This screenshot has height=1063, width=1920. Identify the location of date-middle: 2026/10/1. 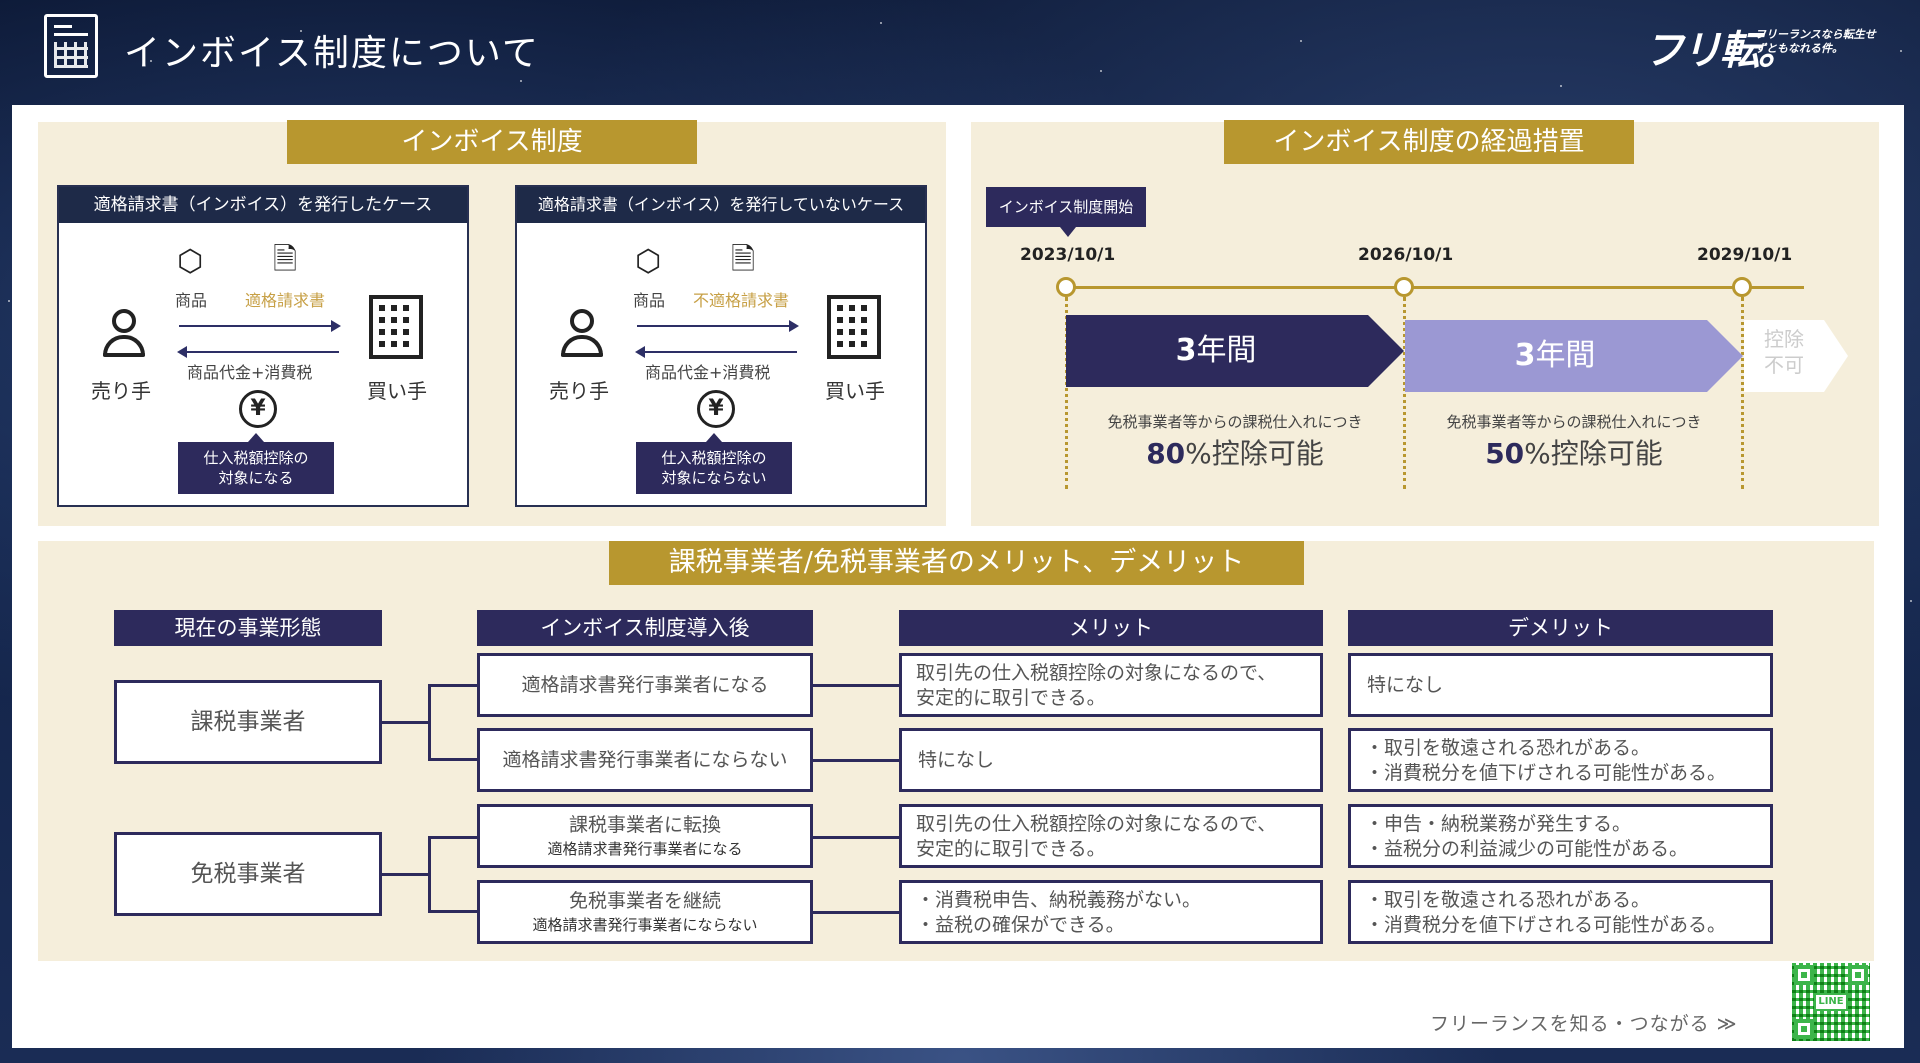
(1406, 255).